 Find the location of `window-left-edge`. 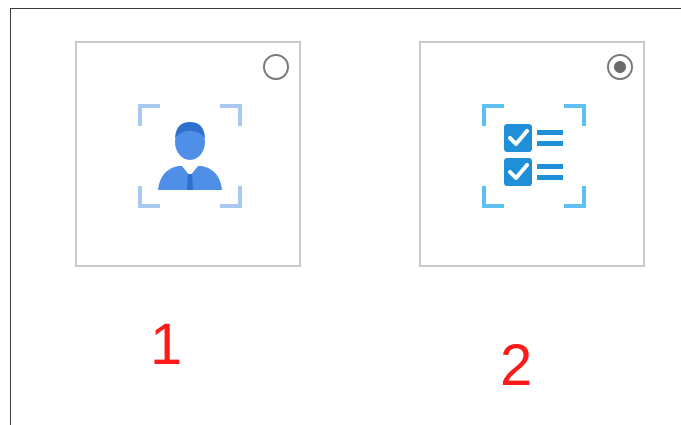

window-left-edge is located at coordinates (10, 216).